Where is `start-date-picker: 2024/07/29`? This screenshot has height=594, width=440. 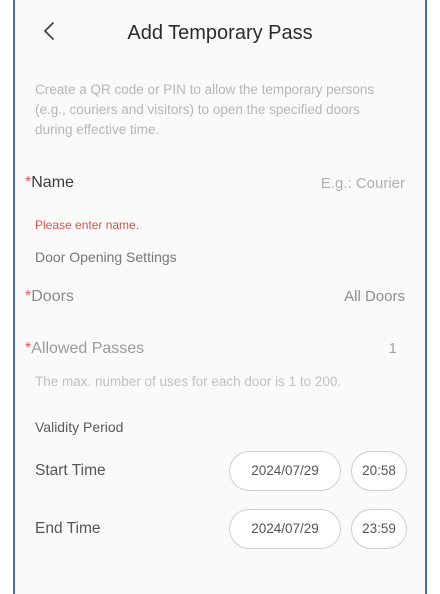 start-date-picker: 2024/07/29 is located at coordinates (285, 471).